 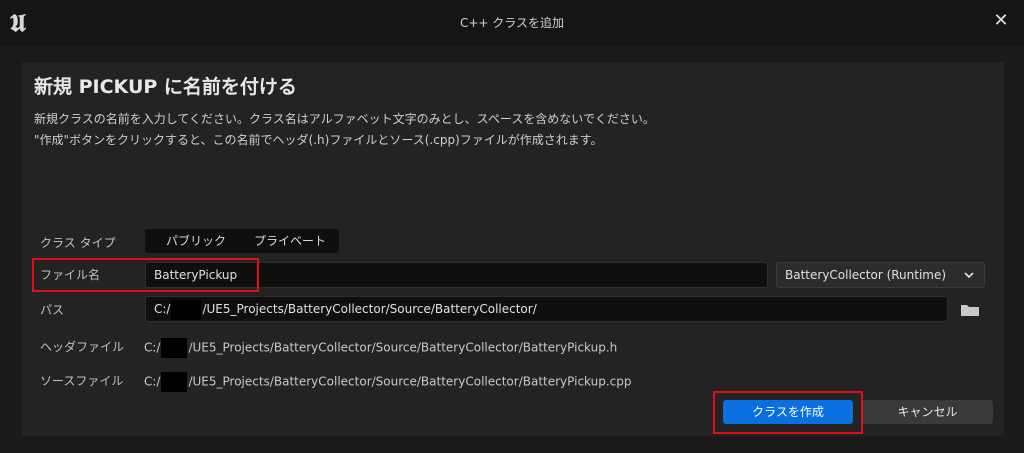 I want to click on chevron-down-icon, so click(x=969, y=275).